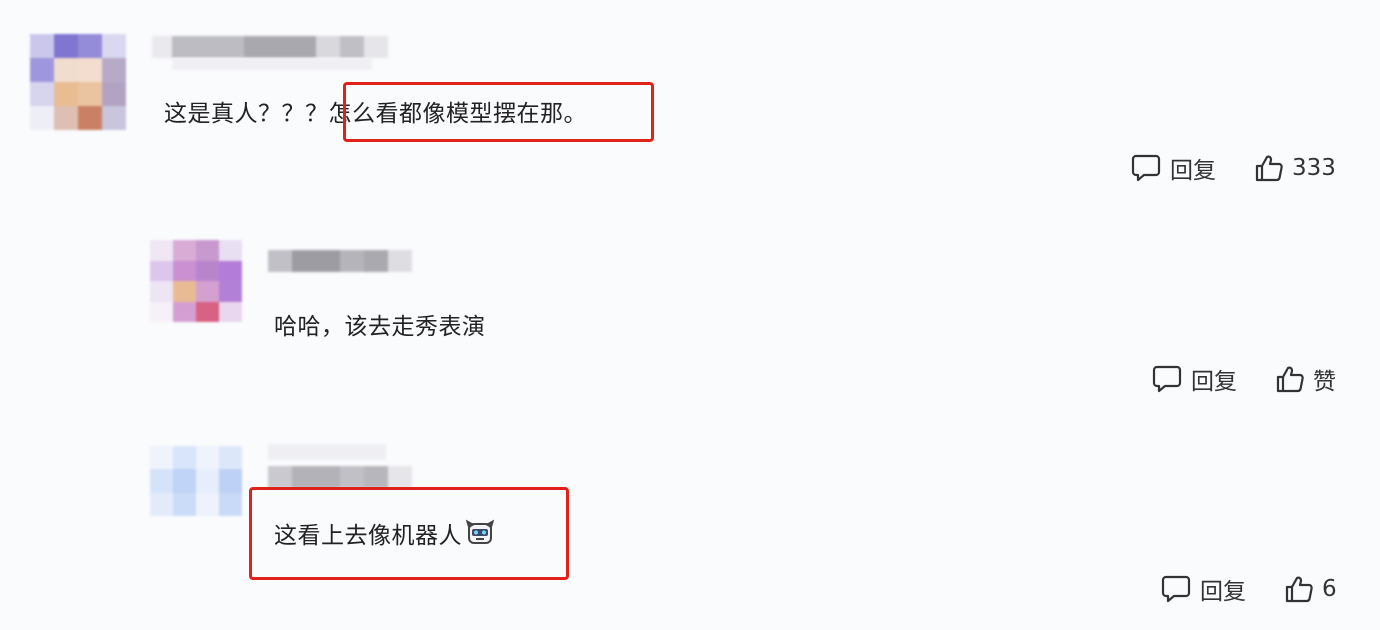  I want to click on comment-actions: 回复 6, so click(1248, 589).